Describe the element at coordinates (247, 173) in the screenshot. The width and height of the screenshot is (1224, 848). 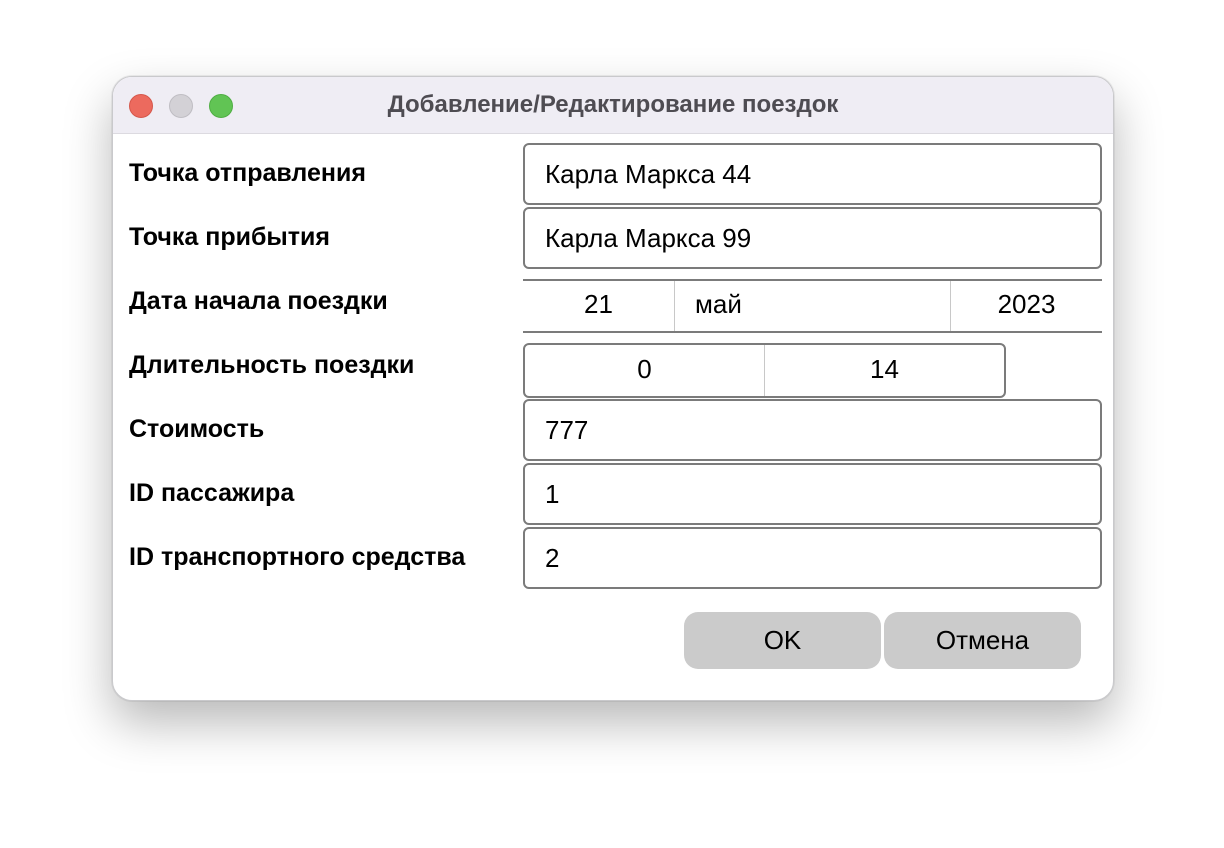
I see `departure-label: Точка отправления` at that location.